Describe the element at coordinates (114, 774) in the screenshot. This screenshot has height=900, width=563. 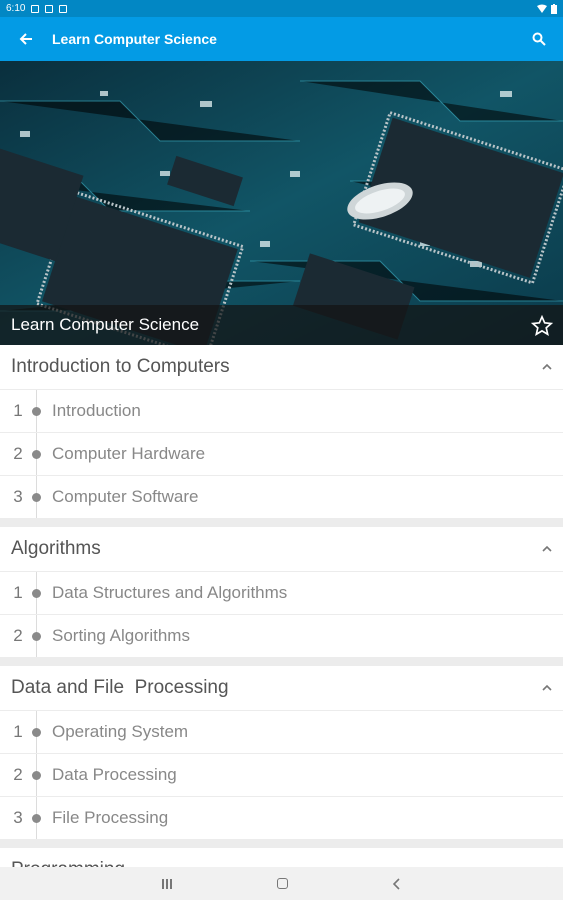
I see `item-label: Data Processing` at that location.